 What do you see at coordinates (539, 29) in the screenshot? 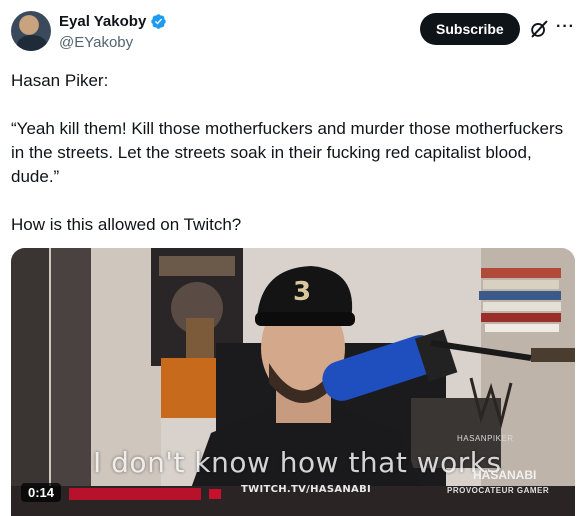
I see `grok-icon` at bounding box center [539, 29].